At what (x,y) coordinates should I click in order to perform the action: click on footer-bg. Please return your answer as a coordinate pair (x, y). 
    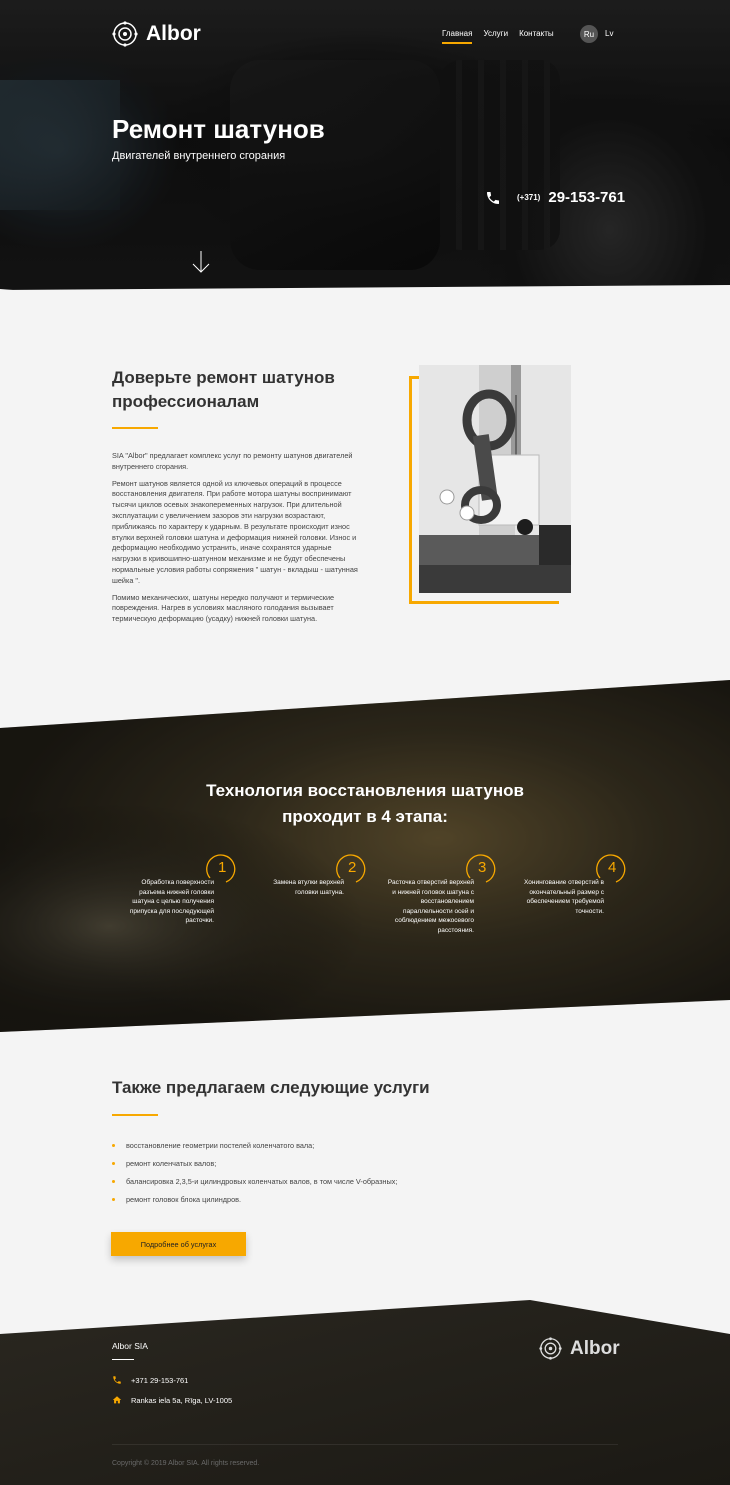
    Looking at the image, I should click on (365, 1392).